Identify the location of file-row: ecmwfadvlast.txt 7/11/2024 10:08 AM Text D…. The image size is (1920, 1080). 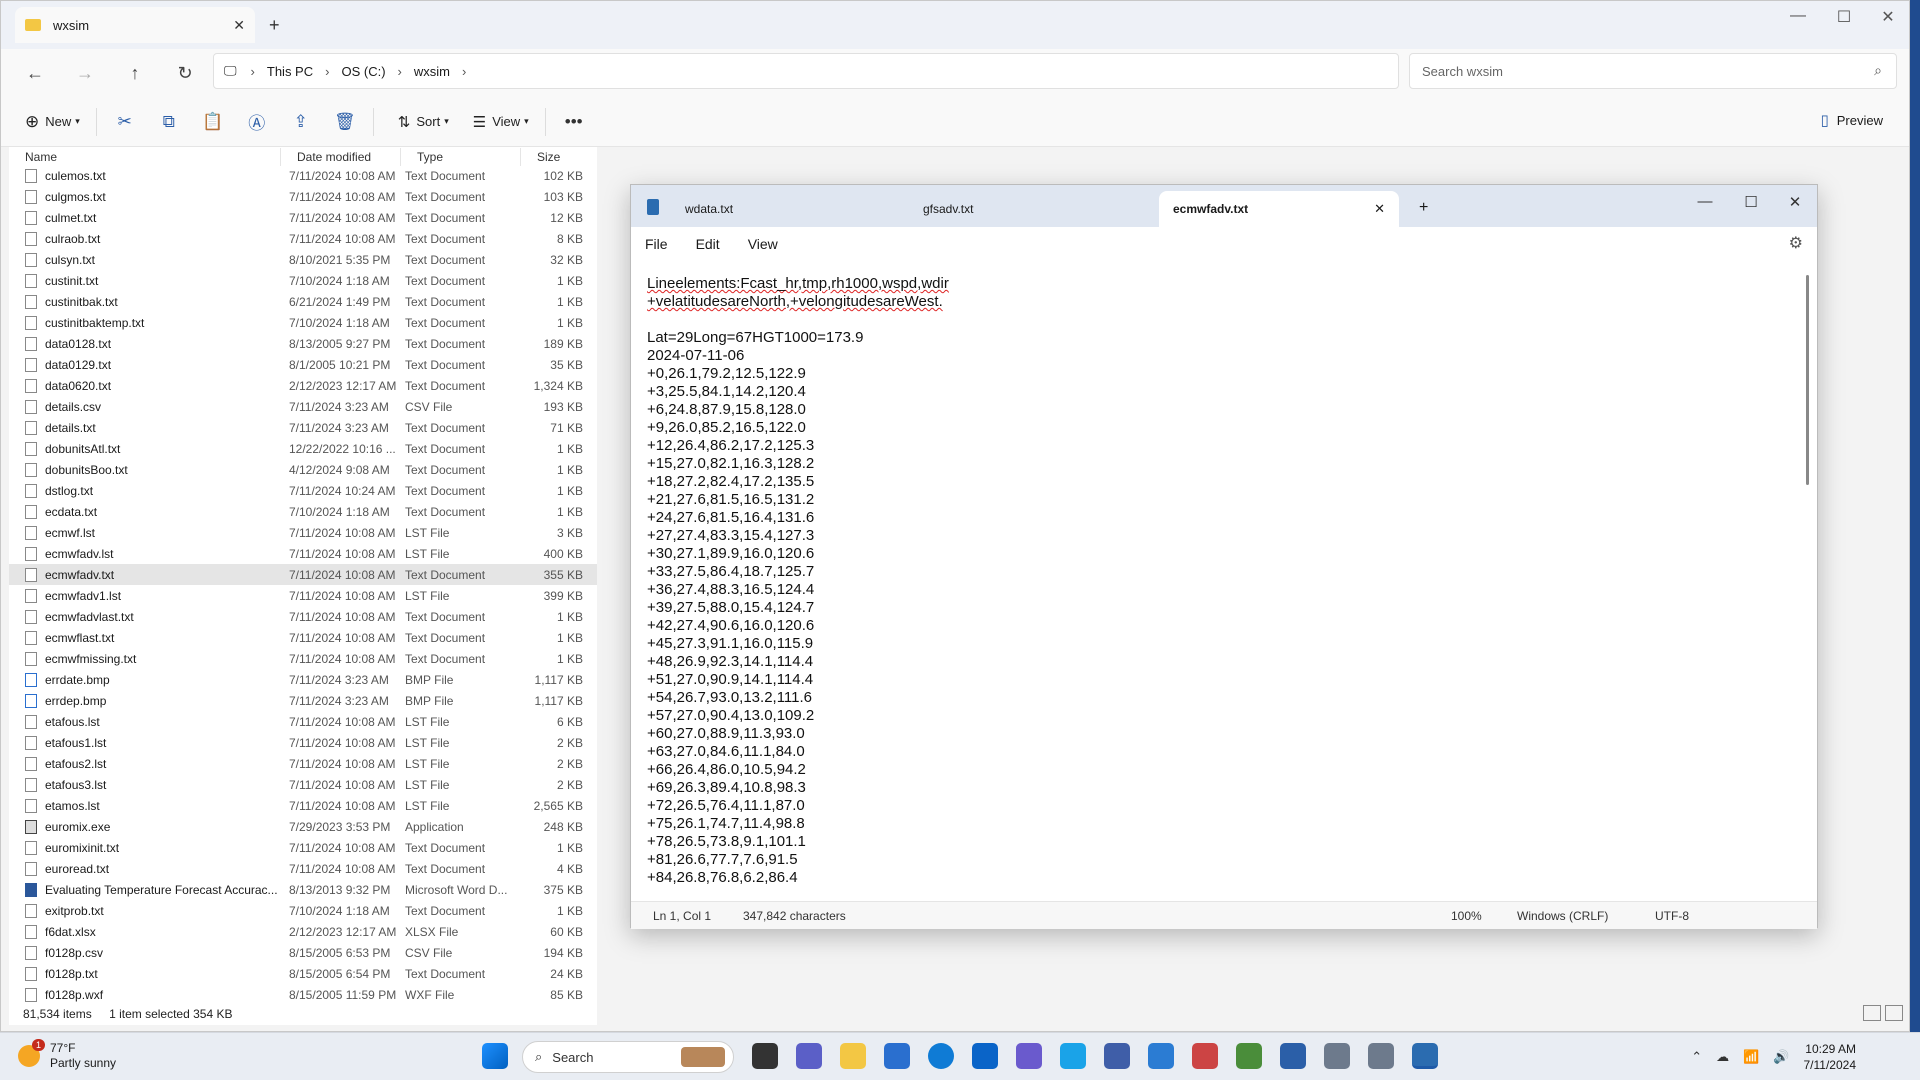
(303, 616).